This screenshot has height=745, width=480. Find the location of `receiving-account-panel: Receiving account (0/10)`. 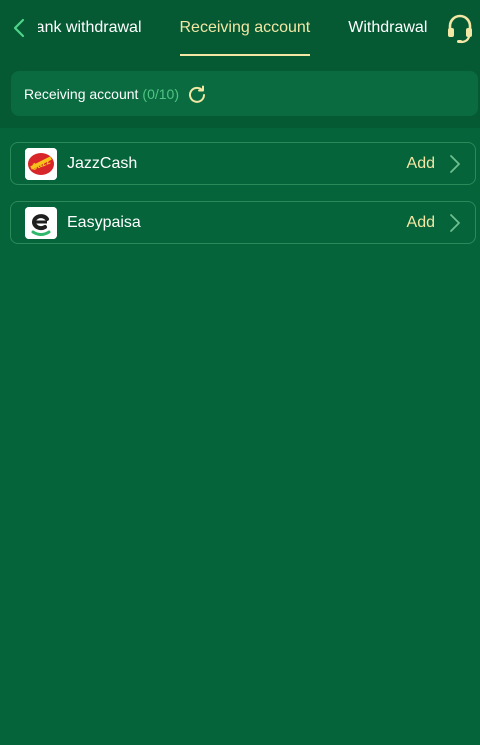

receiving-account-panel: Receiving account (0/10) is located at coordinates (244, 93).